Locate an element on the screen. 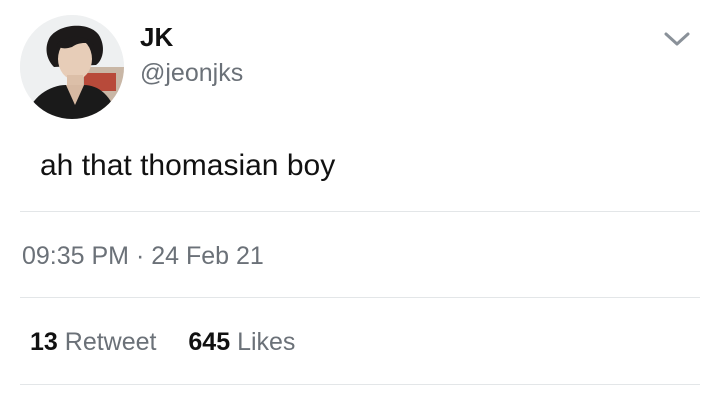  avatar is located at coordinates (72, 67).